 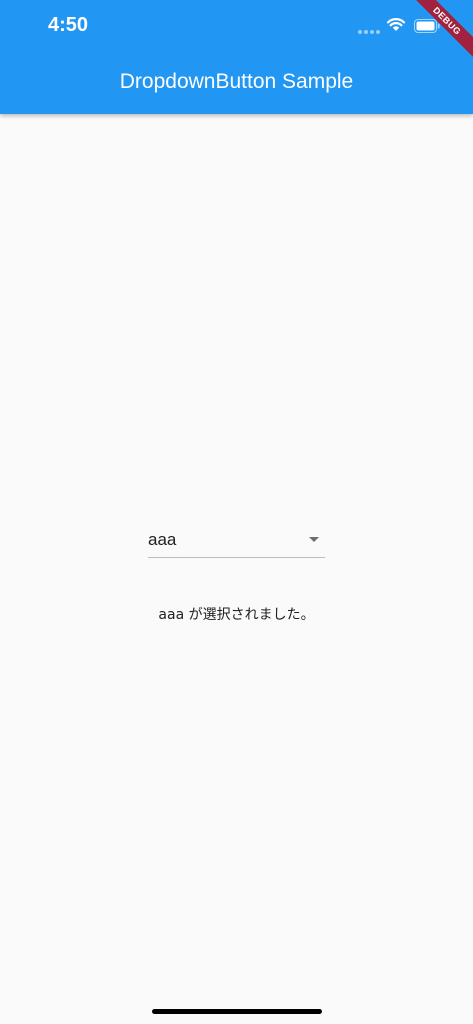 What do you see at coordinates (237, 1011) in the screenshot?
I see `home-indicator` at bounding box center [237, 1011].